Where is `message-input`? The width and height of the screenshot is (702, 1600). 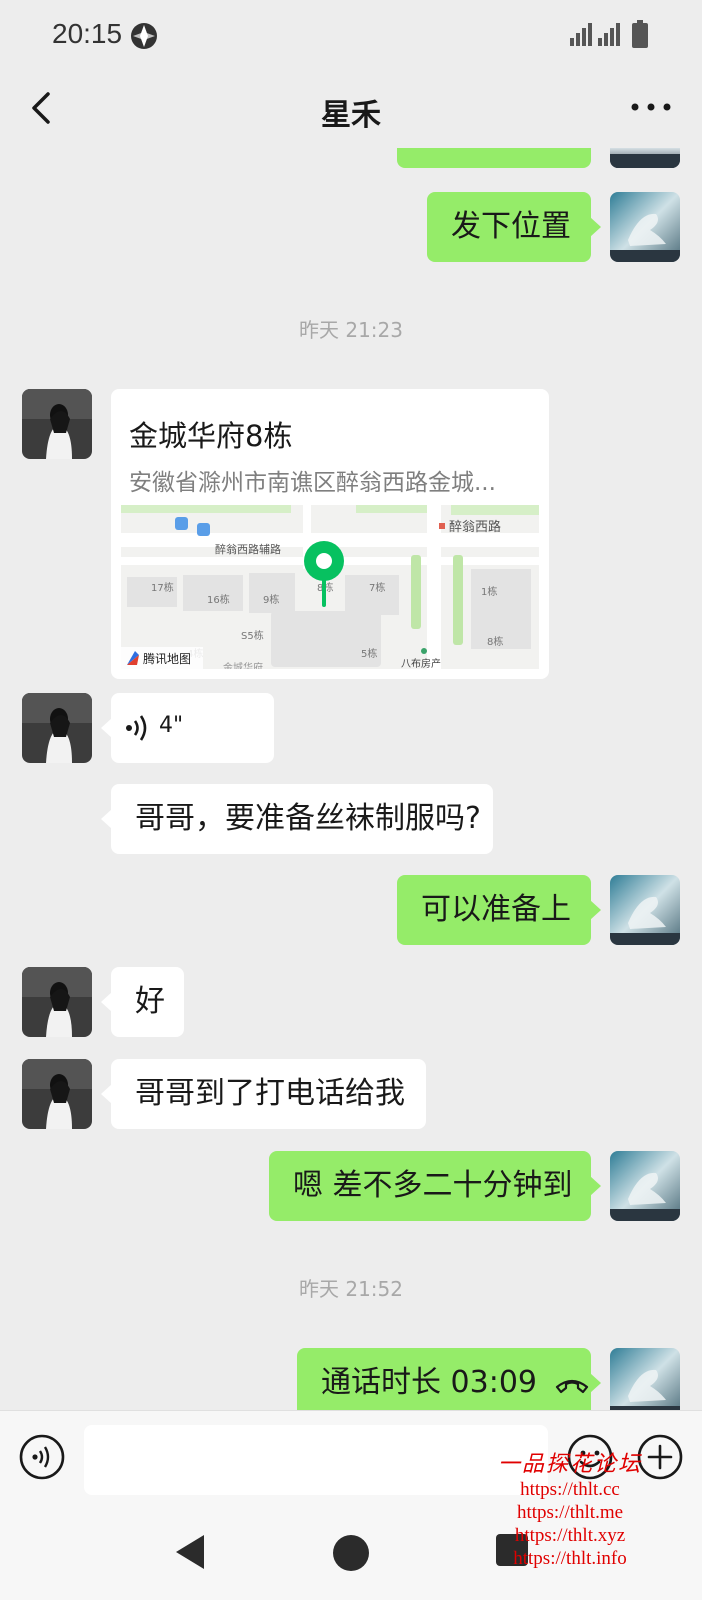
message-input is located at coordinates (316, 1460).